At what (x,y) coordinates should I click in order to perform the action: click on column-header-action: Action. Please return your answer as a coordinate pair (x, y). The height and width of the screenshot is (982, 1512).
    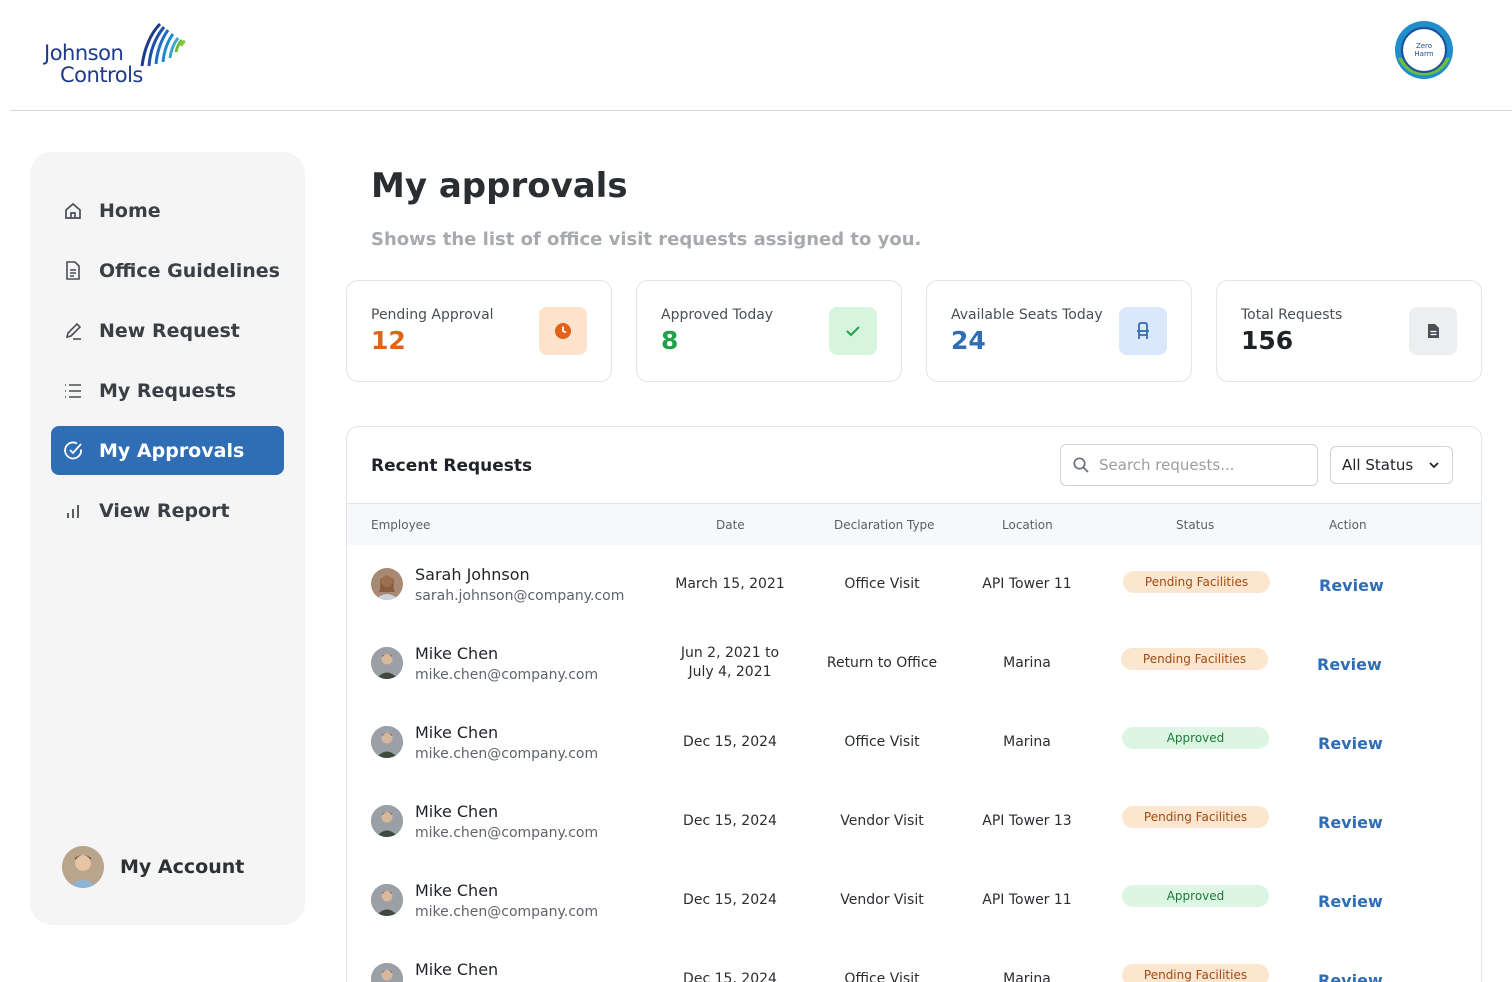
    Looking at the image, I should click on (1348, 525).